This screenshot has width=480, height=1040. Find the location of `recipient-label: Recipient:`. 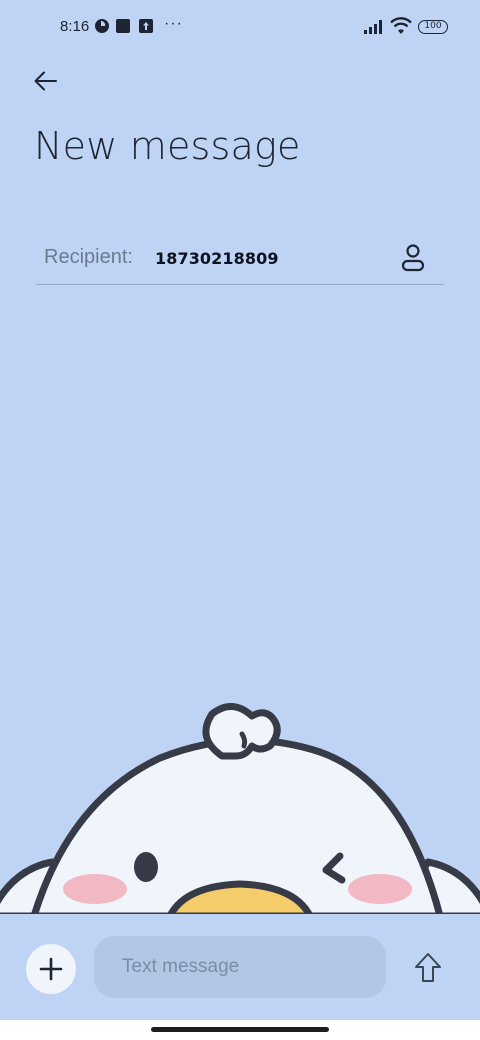

recipient-label: Recipient: is located at coordinates (88, 257).